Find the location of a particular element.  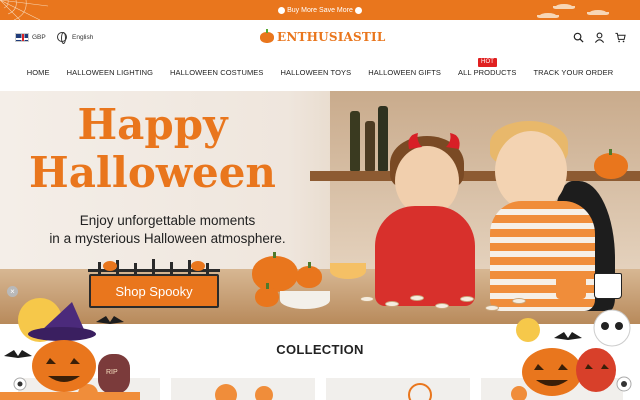

currency-selector: GBP is located at coordinates (30, 37).